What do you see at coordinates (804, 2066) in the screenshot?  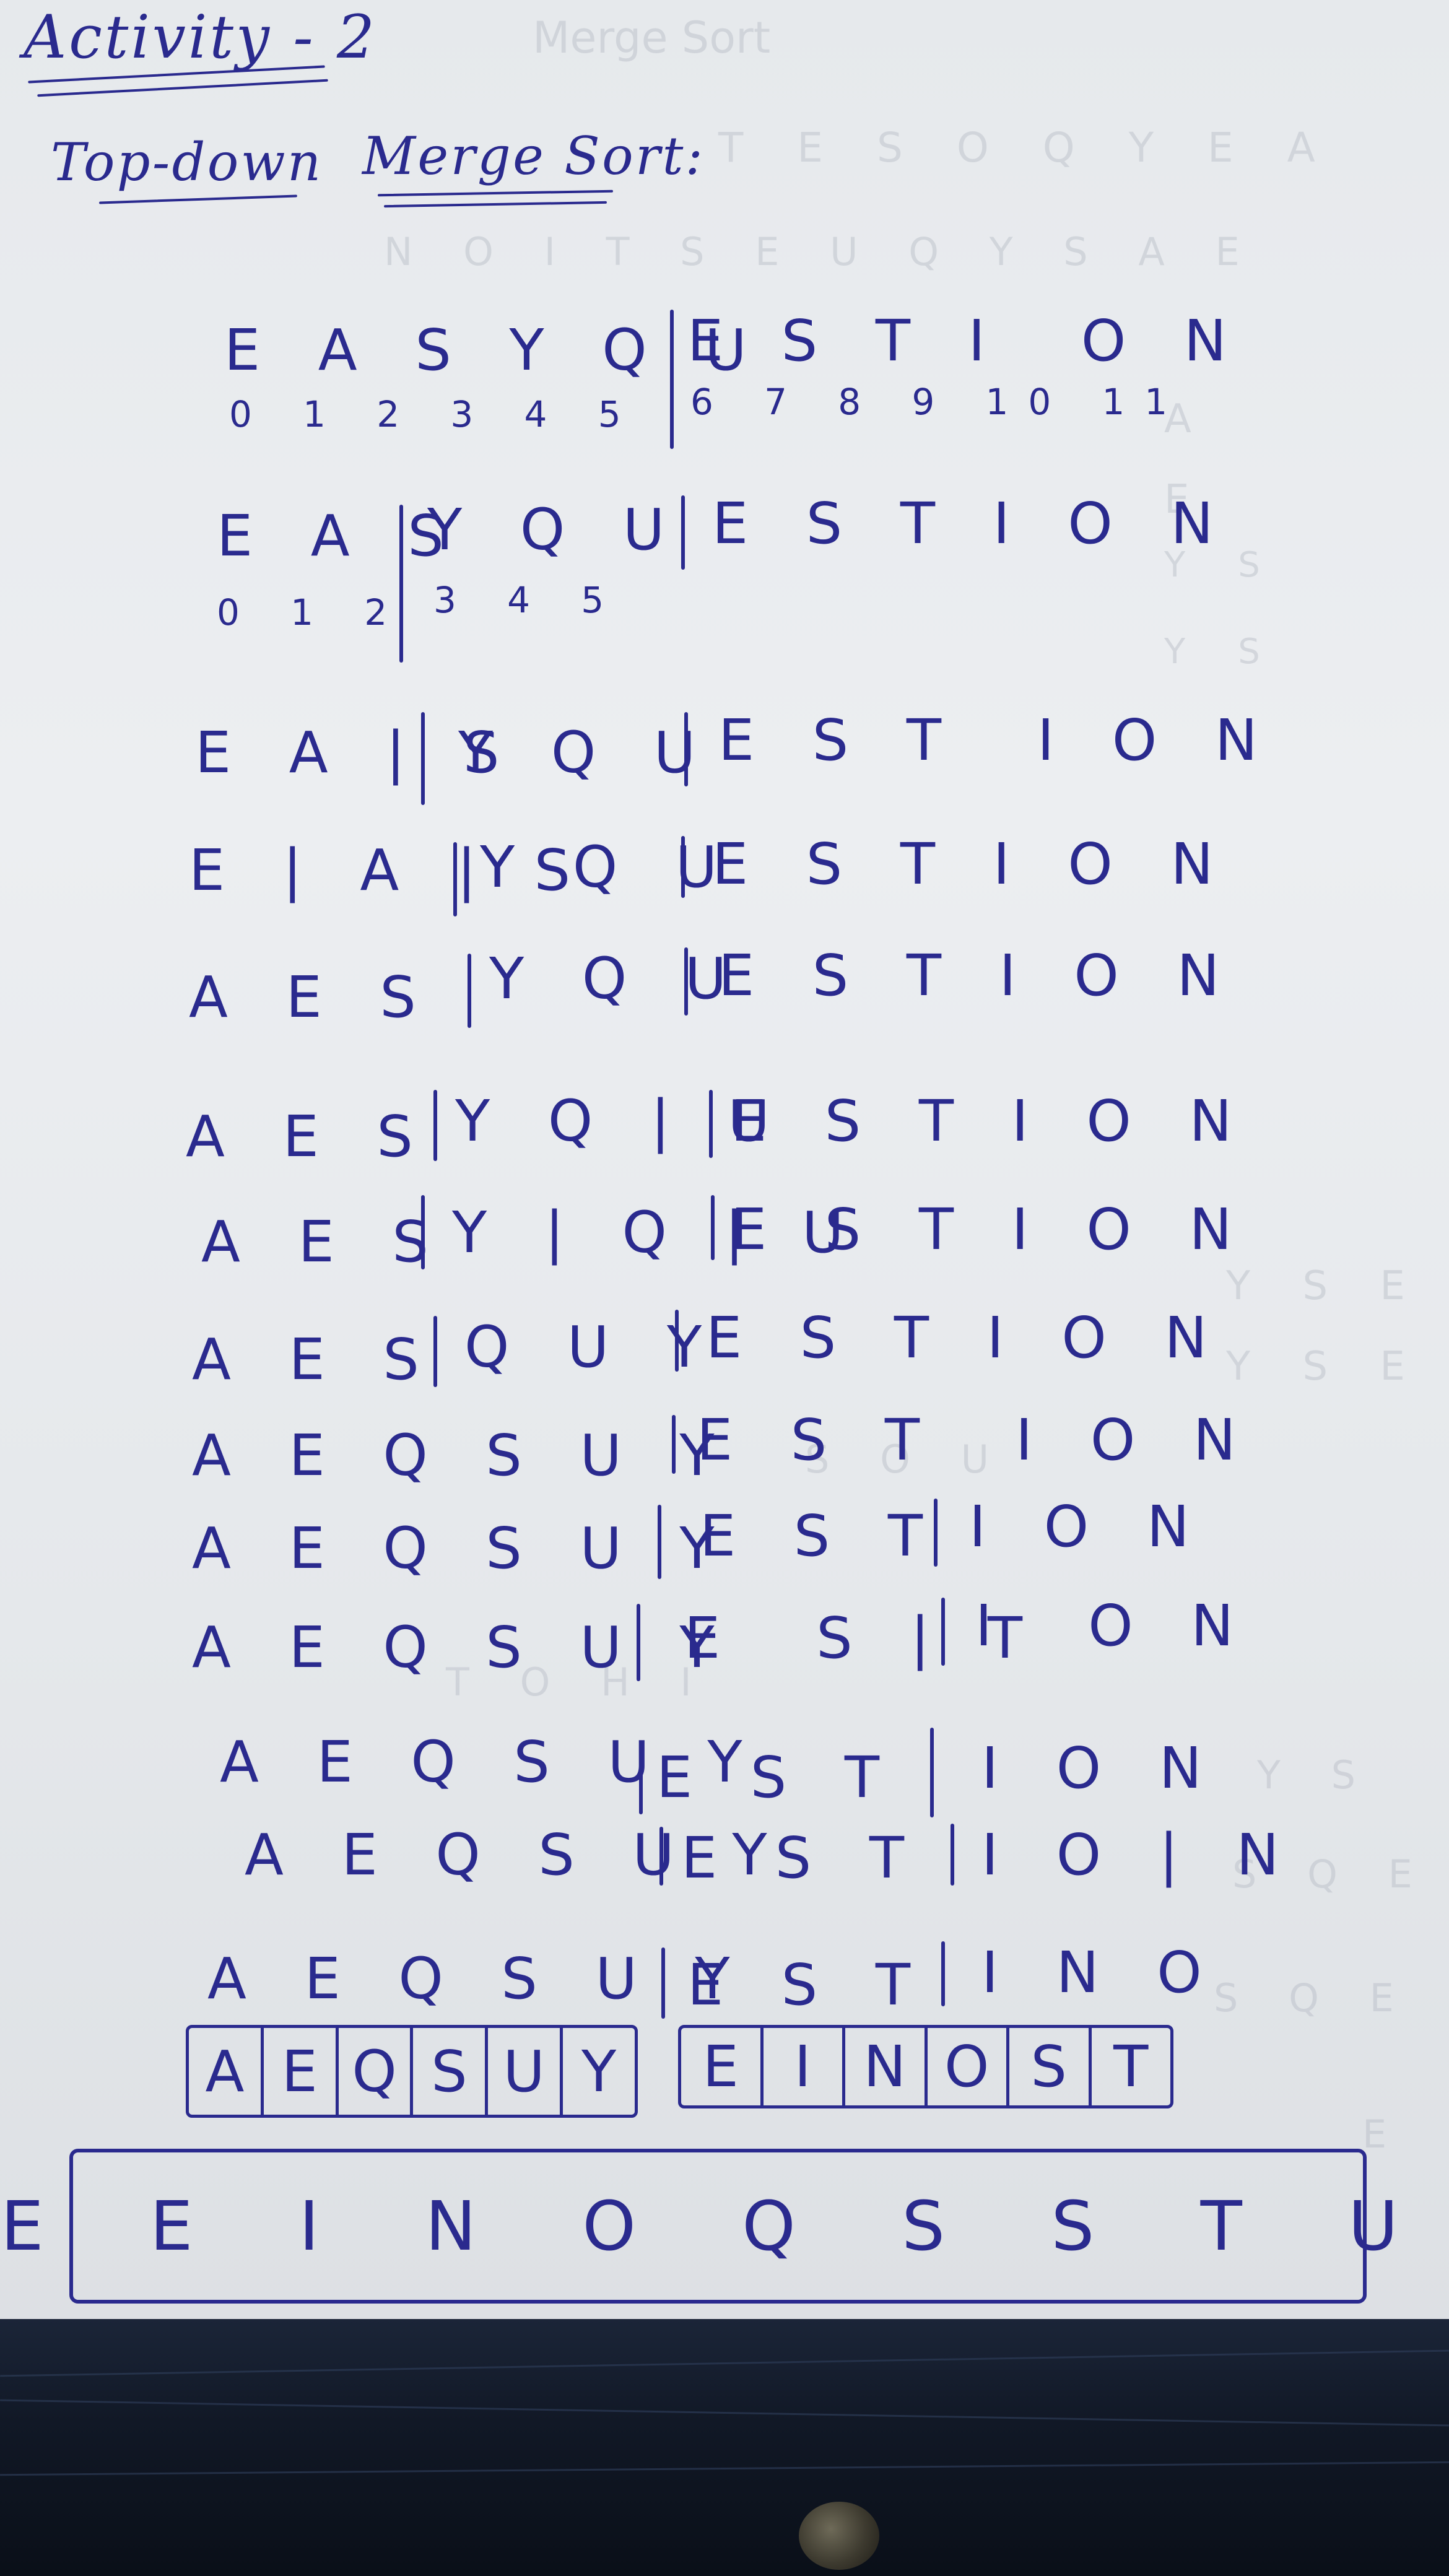 I see `sorted-cell: I` at bounding box center [804, 2066].